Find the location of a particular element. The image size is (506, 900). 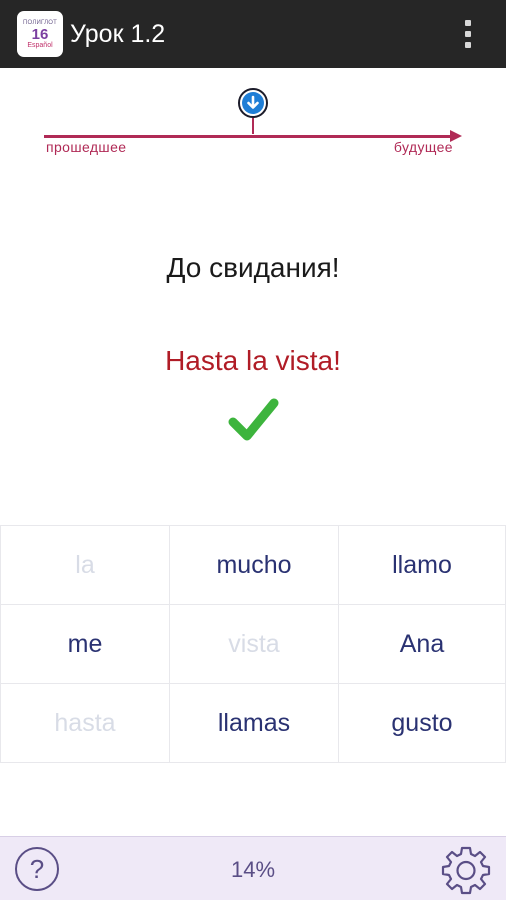

timeline-past-label: прошедшее is located at coordinates (86, 147).